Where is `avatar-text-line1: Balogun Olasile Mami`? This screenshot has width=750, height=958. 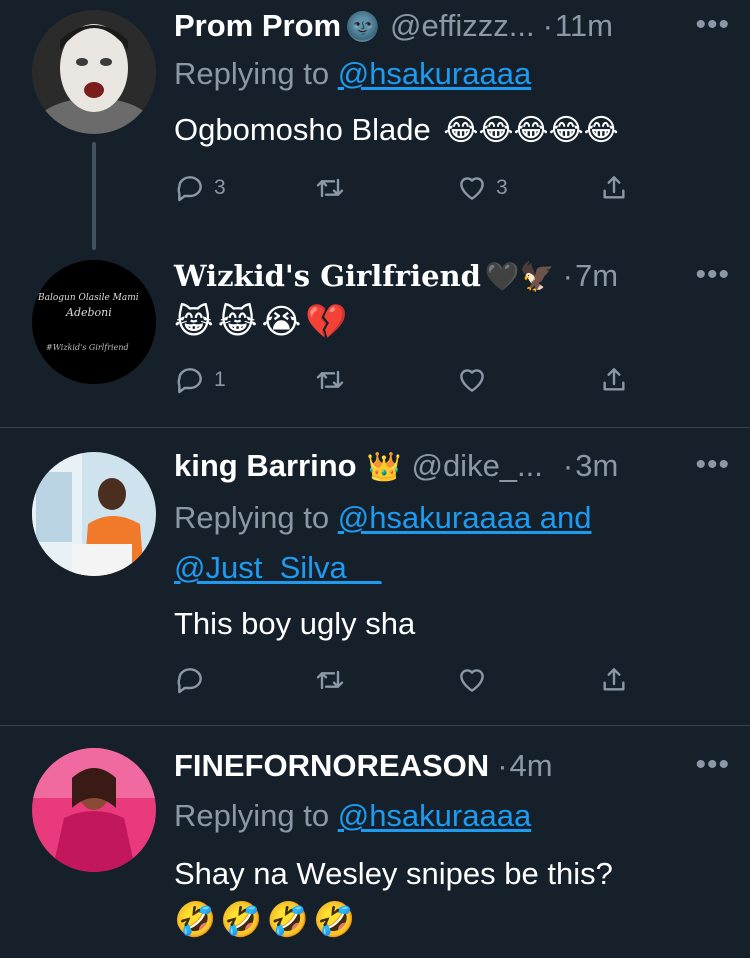 avatar-text-line1: Balogun Olasile Mami is located at coordinates (88, 298).